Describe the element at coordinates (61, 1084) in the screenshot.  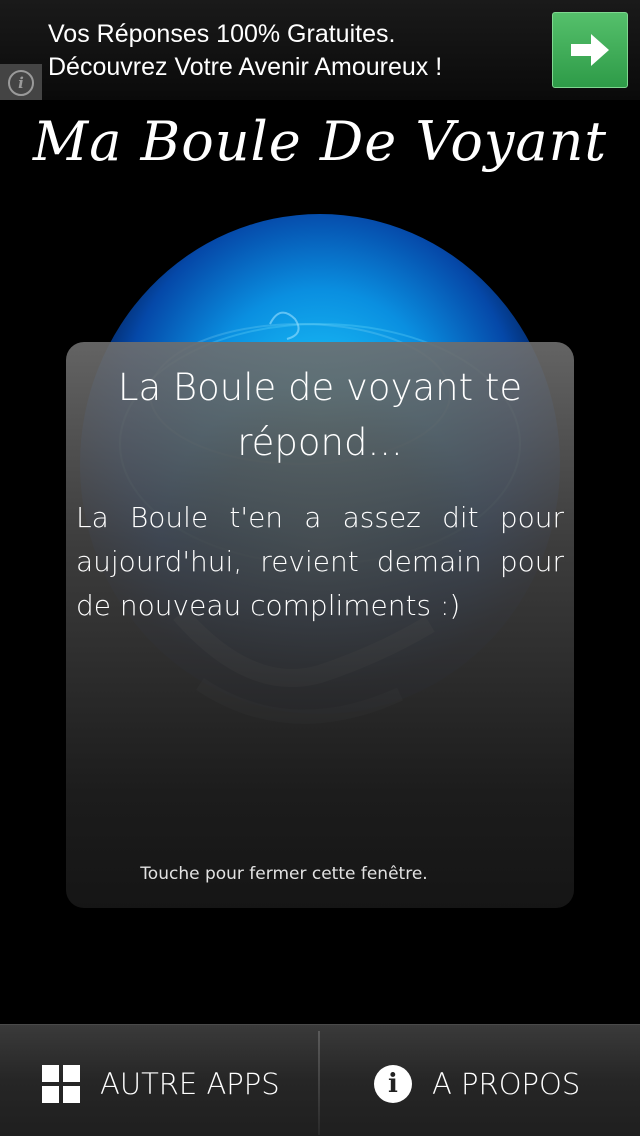
I see `grid-icon` at that location.